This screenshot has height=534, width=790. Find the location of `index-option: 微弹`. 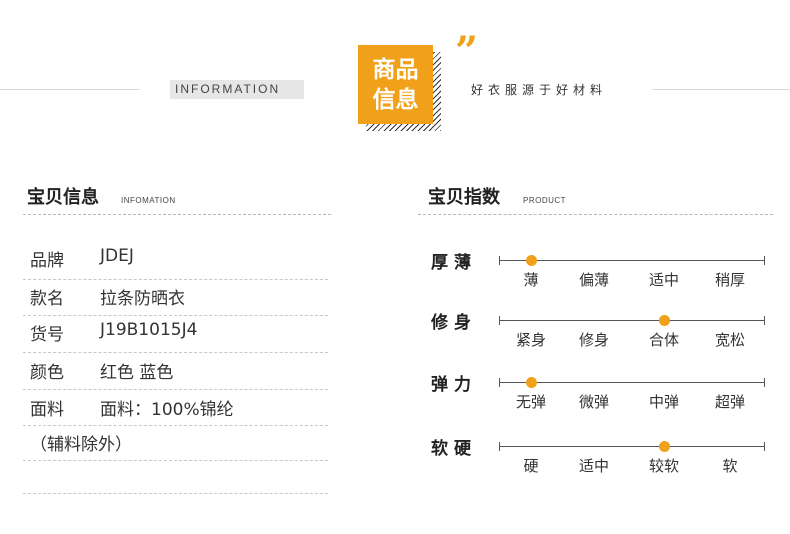

index-option: 微弹 is located at coordinates (593, 402).